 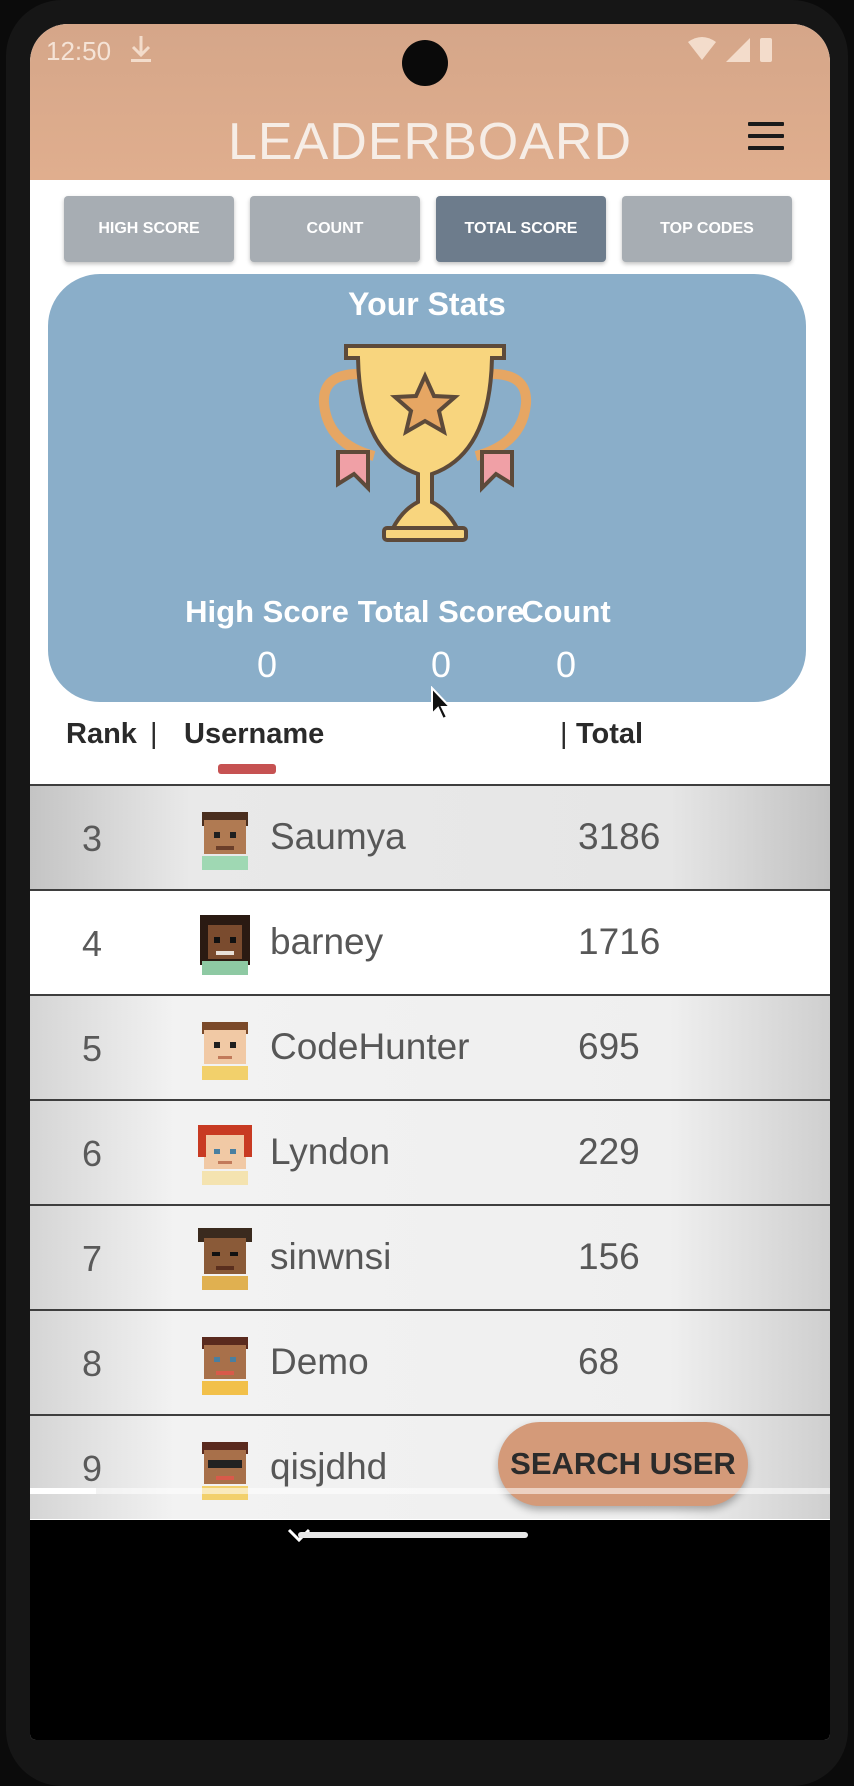 I want to click on row-username: sinwnsi, so click(x=331, y=1256).